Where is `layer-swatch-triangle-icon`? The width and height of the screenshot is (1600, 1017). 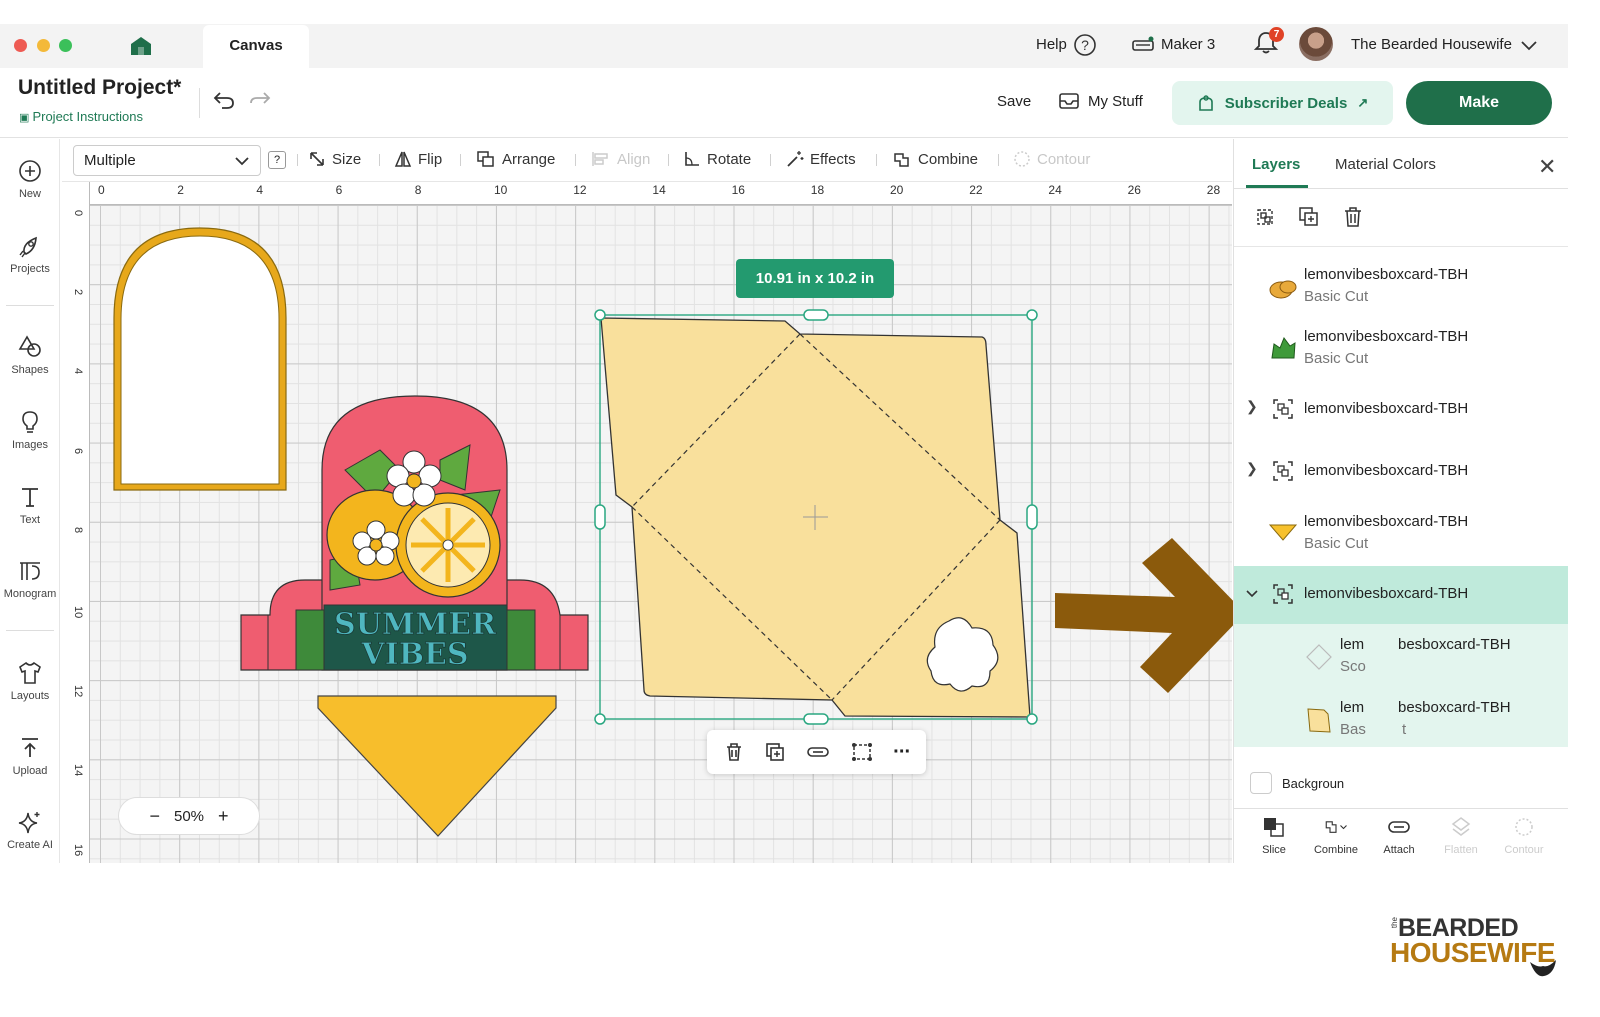 layer-swatch-triangle-icon is located at coordinates (1283, 532).